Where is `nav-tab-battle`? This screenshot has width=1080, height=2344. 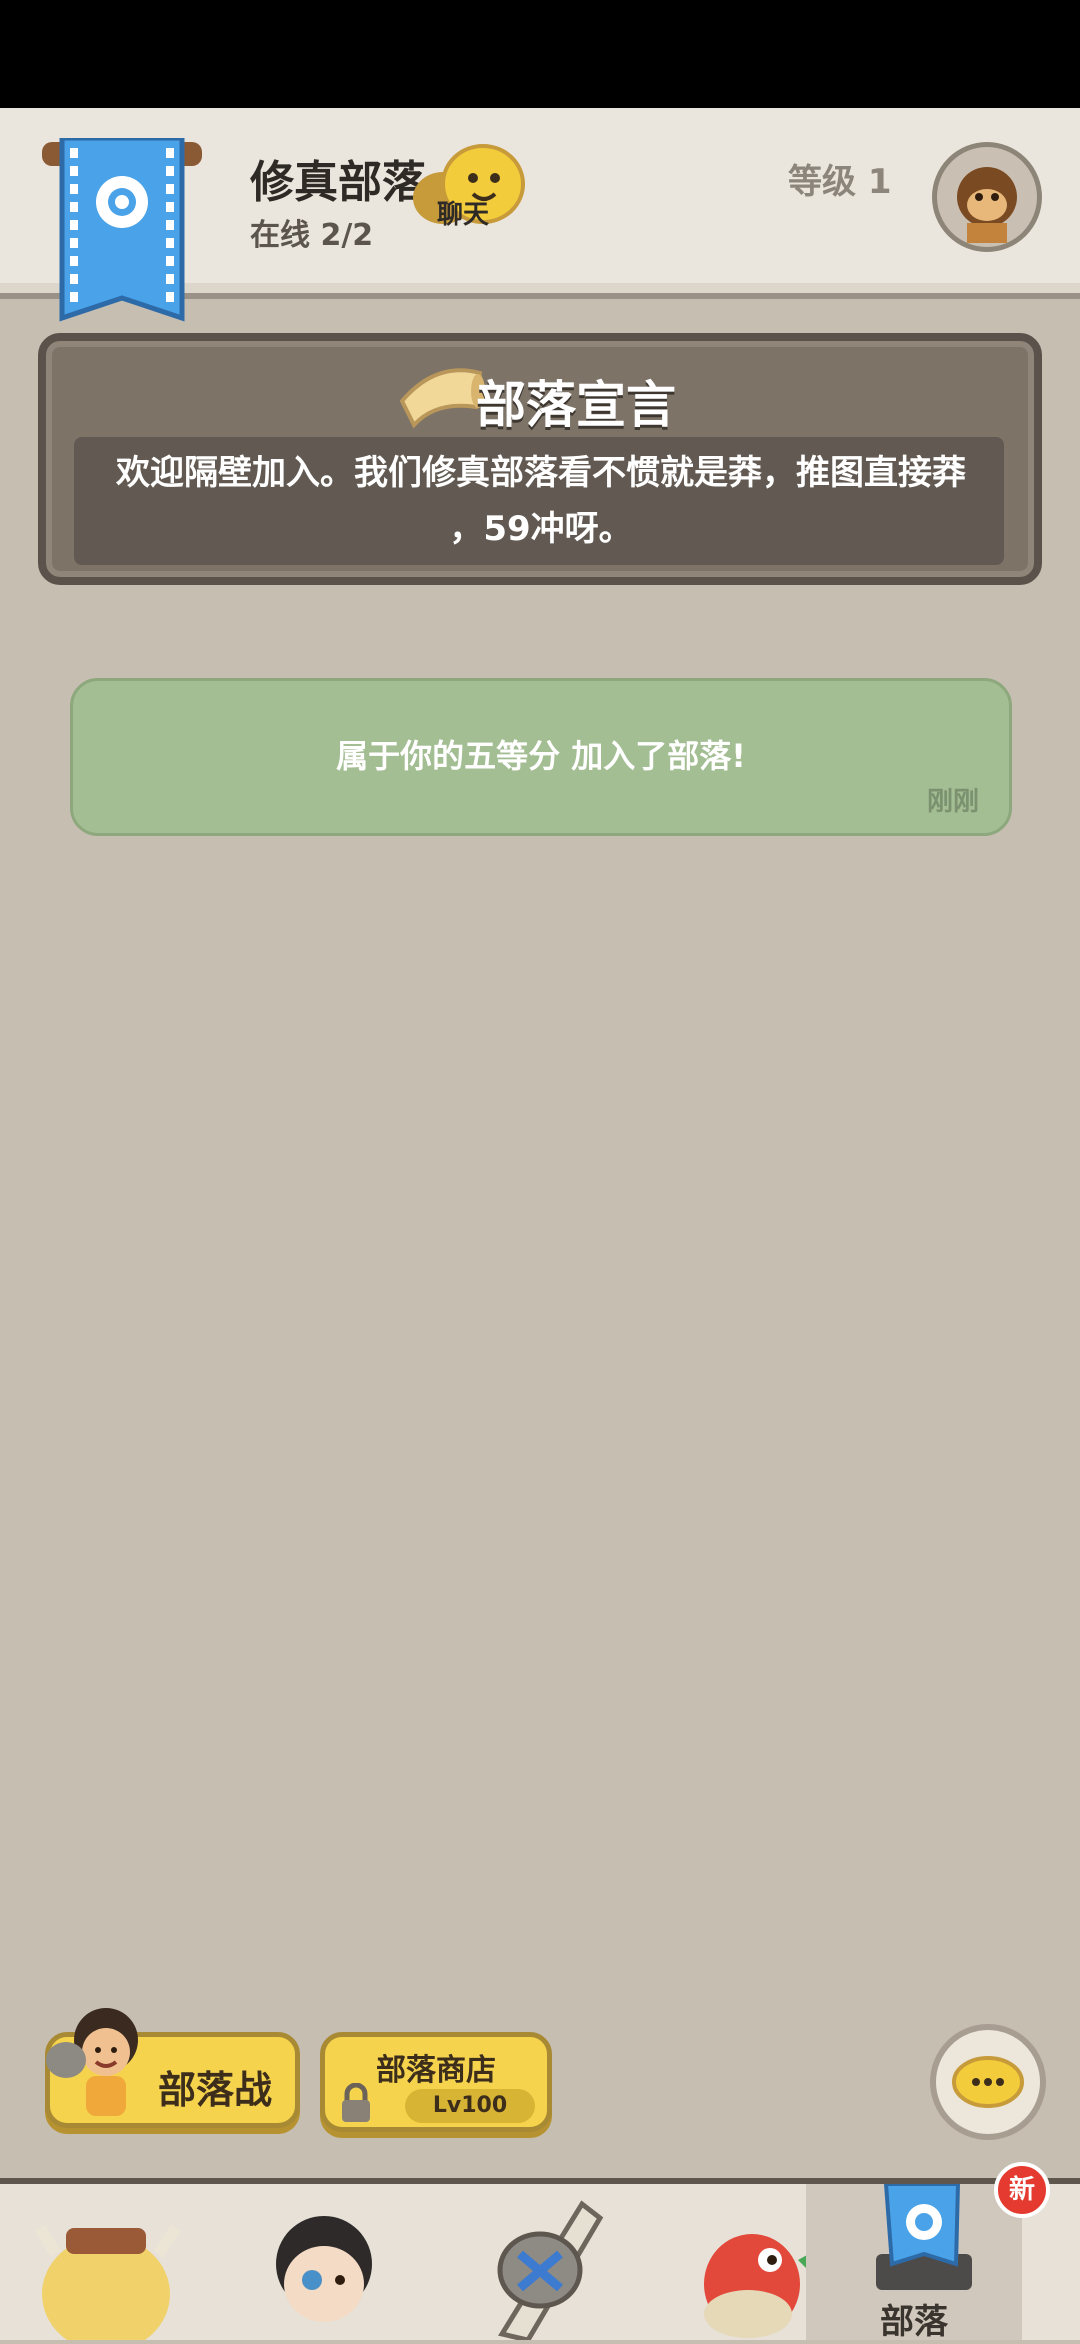
nav-tab-battle is located at coordinates (540, 2263).